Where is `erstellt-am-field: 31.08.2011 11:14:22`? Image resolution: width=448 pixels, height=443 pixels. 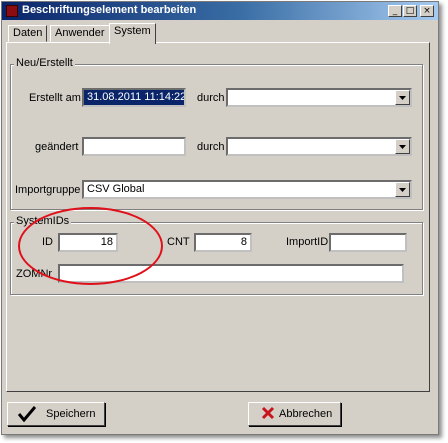 erstellt-am-field: 31.08.2011 11:14:22 is located at coordinates (134, 97).